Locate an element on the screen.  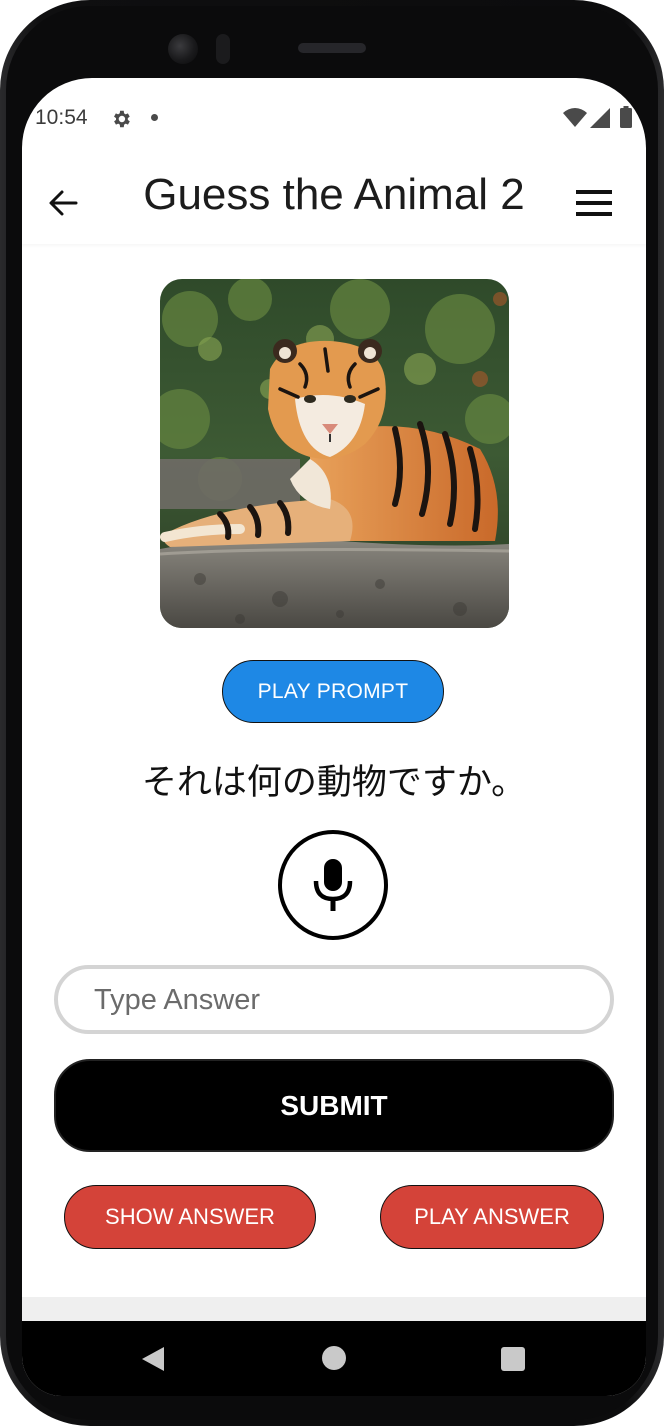
hamburger-menu-icon is located at coordinates (594, 192).